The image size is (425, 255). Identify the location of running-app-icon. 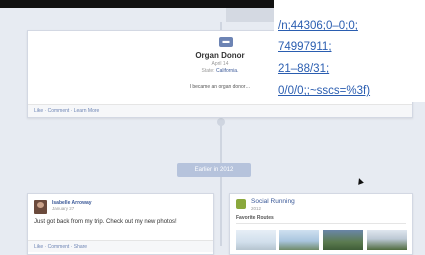
(241, 204).